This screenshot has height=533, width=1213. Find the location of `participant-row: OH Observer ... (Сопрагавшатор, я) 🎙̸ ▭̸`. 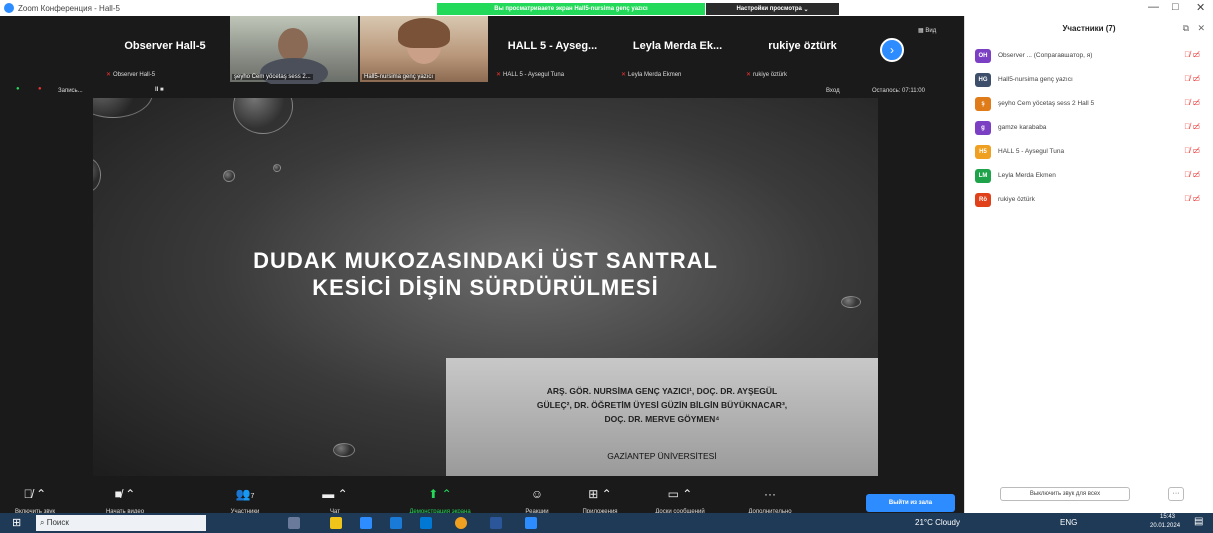

participant-row: OH Observer ... (Сопрагавшатор, я) 🎙̸ ▭̸ is located at coordinates (1089, 57).